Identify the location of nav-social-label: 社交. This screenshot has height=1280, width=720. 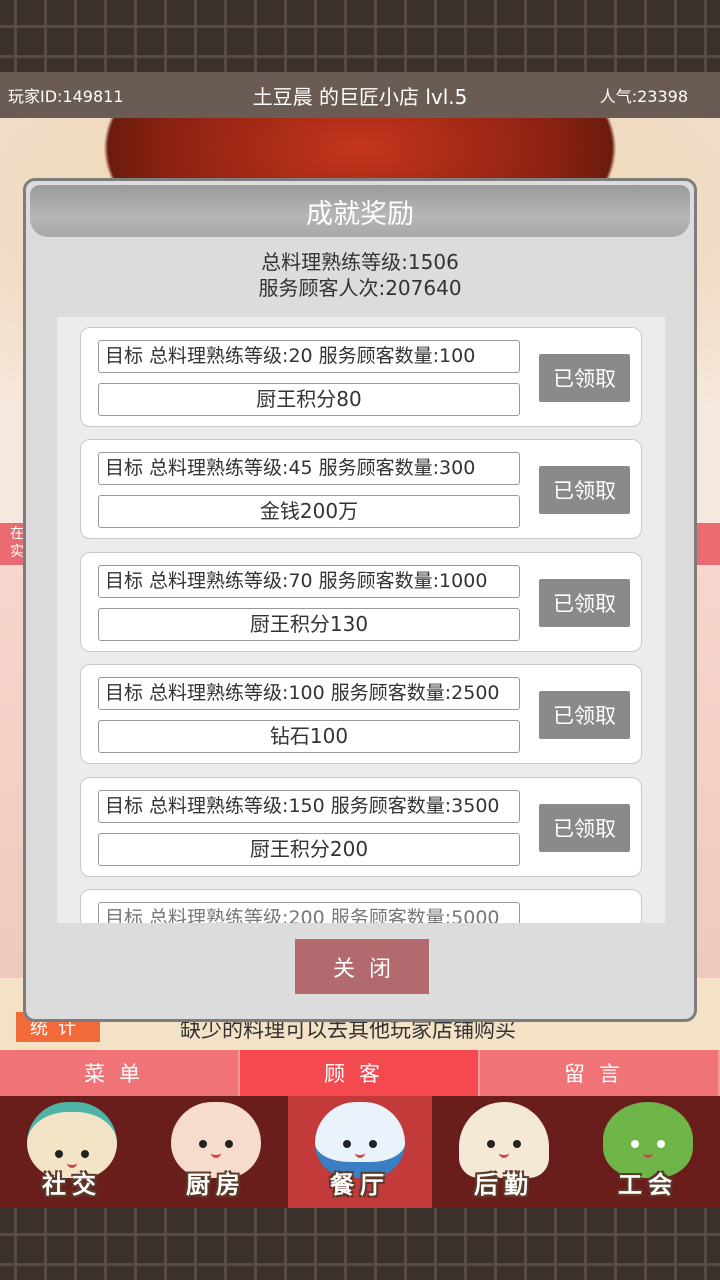
(72, 1185).